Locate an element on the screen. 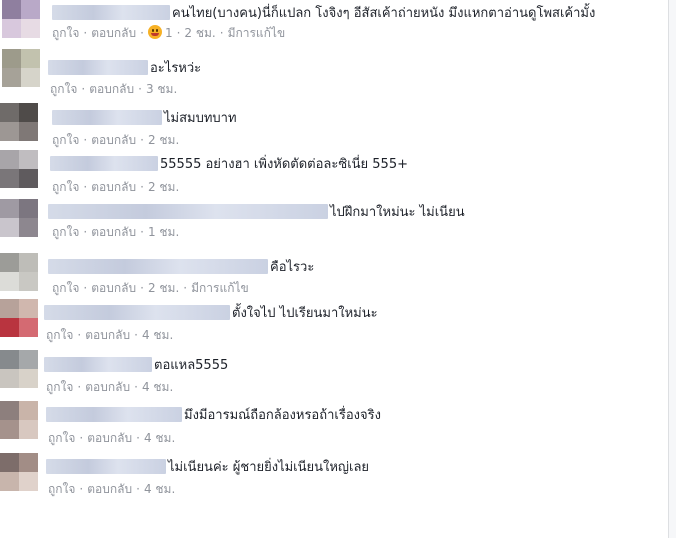  reaction-summary: 1 is located at coordinates (160, 32).